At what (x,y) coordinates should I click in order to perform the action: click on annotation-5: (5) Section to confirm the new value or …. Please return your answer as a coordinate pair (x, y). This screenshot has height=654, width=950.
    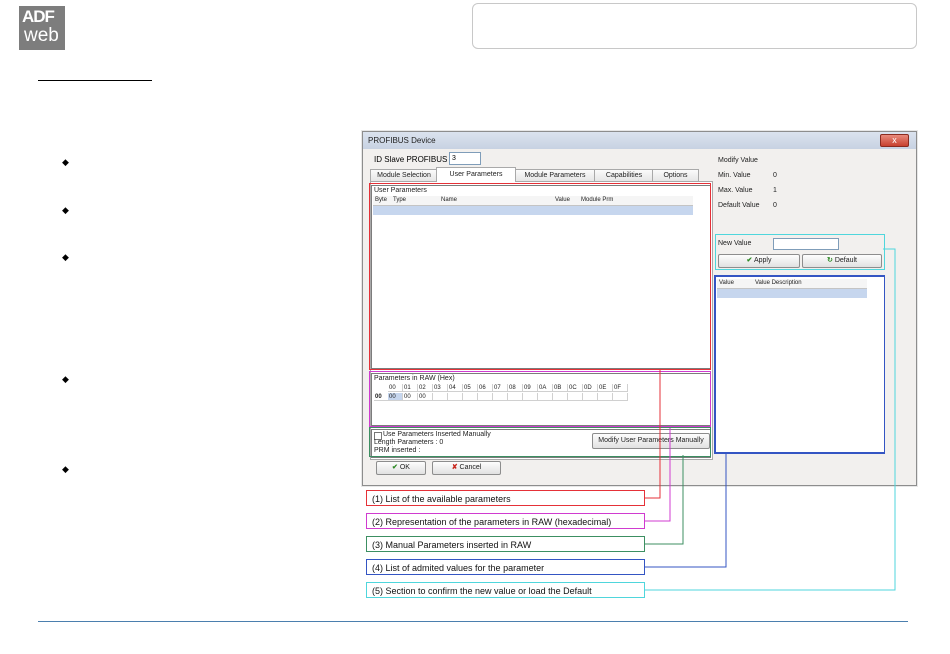
    Looking at the image, I should click on (505, 590).